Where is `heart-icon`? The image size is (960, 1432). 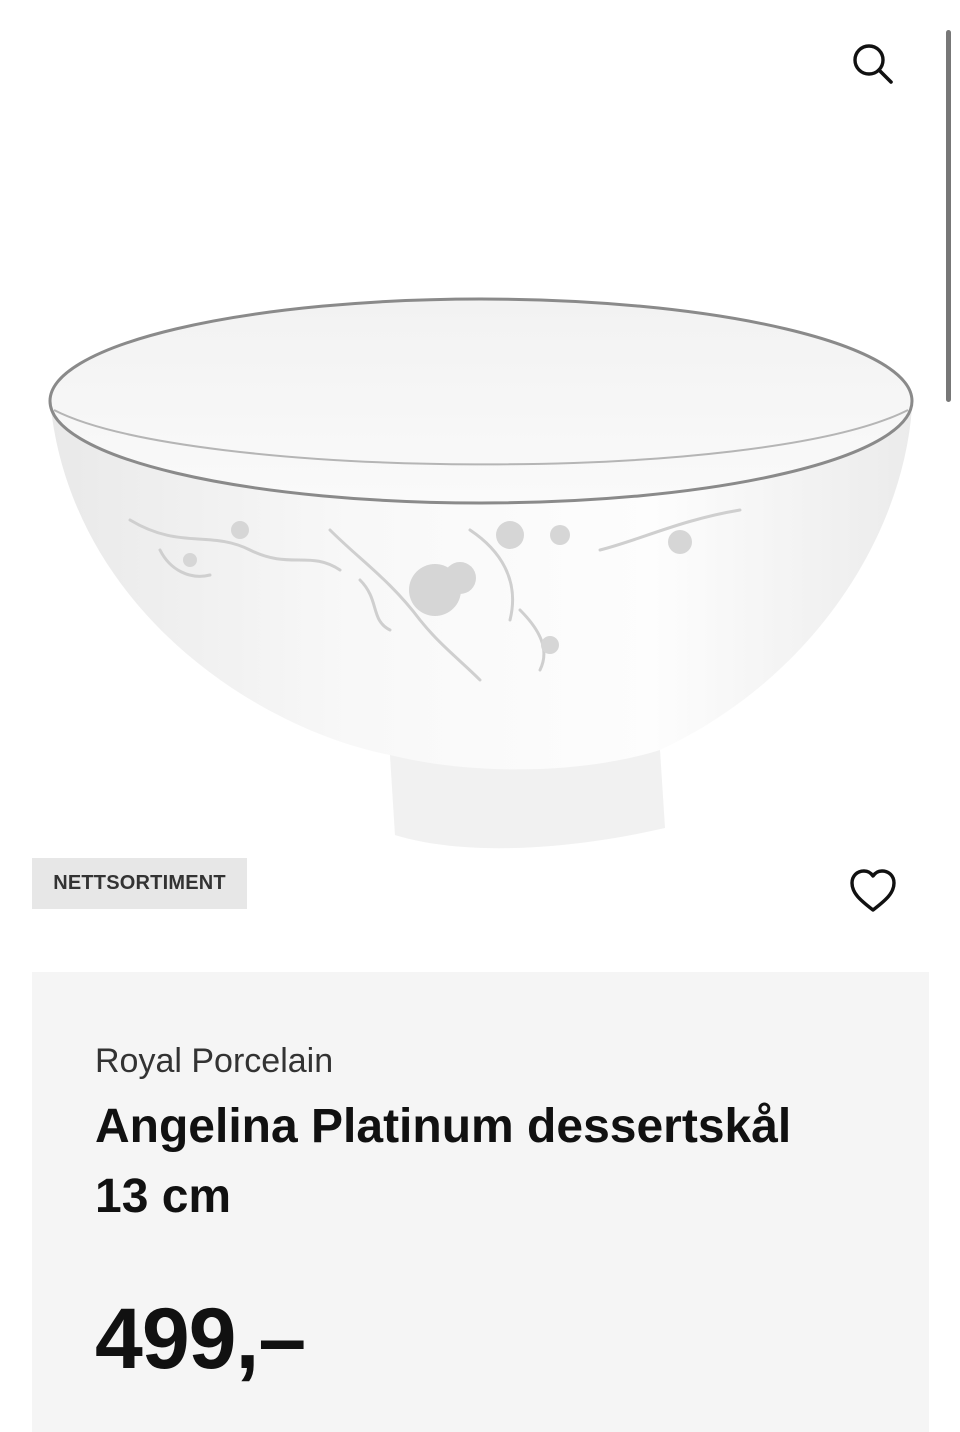 heart-icon is located at coordinates (873, 890).